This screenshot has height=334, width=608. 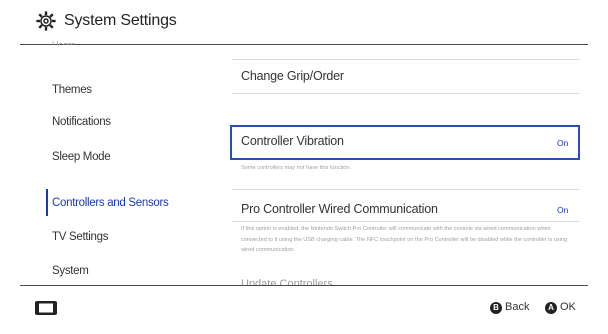 I want to click on header: System Settings, so click(x=304, y=22).